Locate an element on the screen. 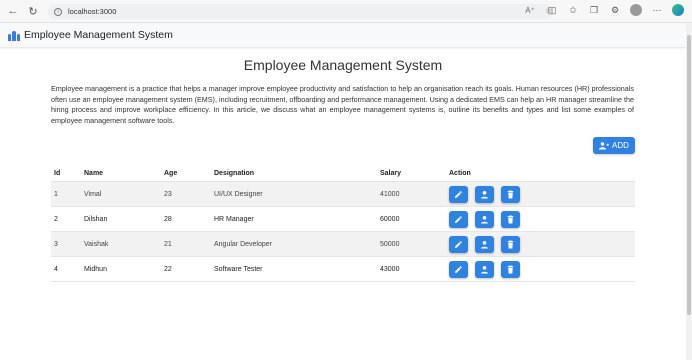  cell-age: 22 is located at coordinates (168, 269).